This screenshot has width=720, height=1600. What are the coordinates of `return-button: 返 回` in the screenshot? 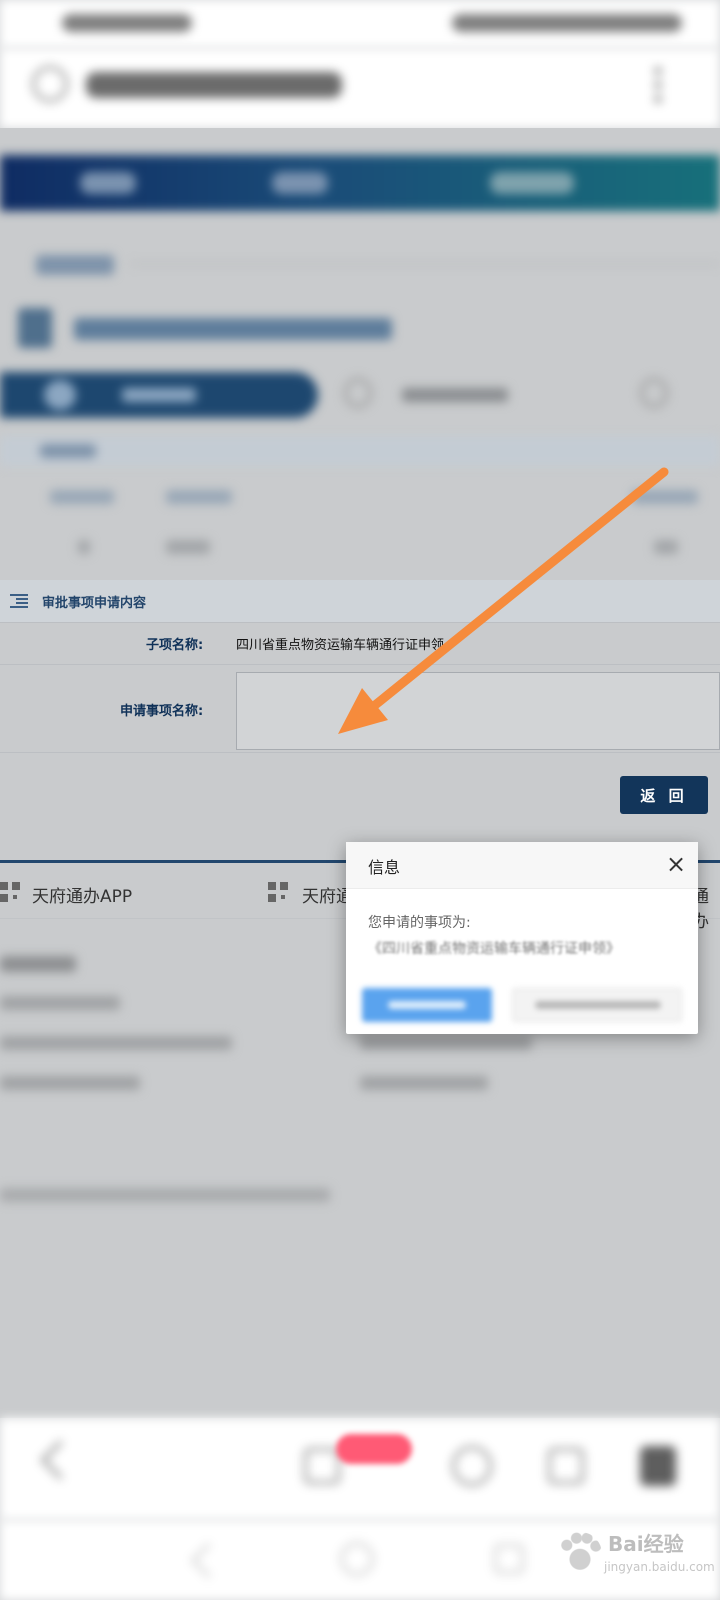 It's located at (664, 795).